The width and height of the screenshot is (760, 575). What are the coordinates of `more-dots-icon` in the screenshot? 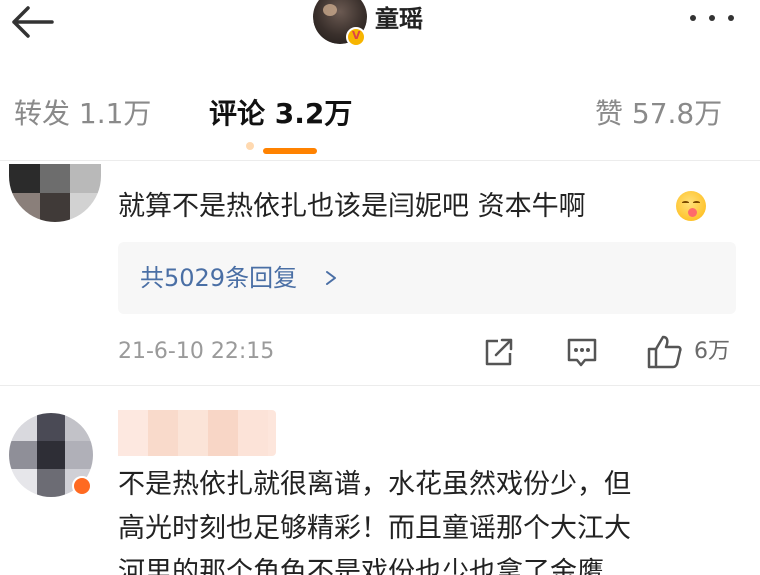 It's located at (712, 18).